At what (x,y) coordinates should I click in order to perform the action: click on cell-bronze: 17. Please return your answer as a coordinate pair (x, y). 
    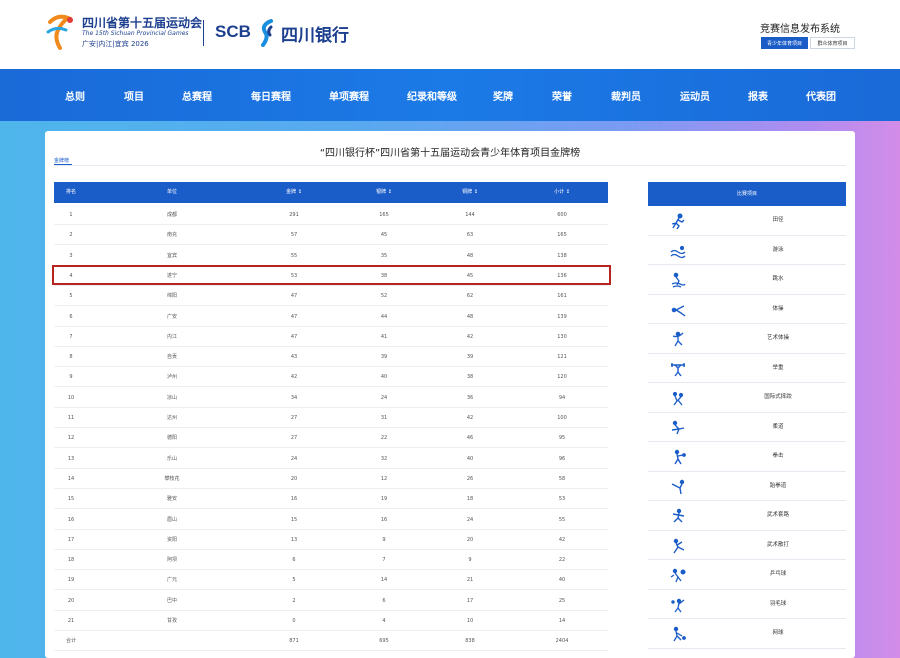
    Looking at the image, I should click on (470, 600).